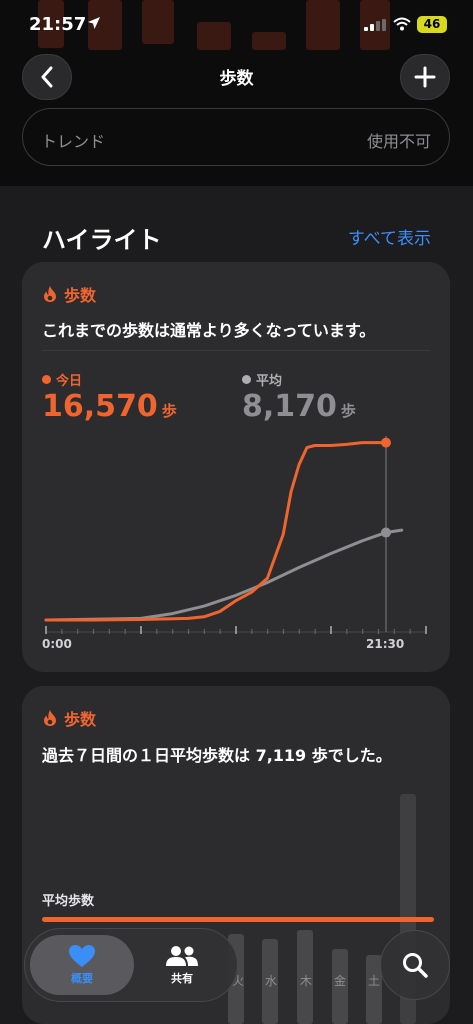 Image resolution: width=473 pixels, height=1024 pixels. I want to click on wifi-icon, so click(402, 24).